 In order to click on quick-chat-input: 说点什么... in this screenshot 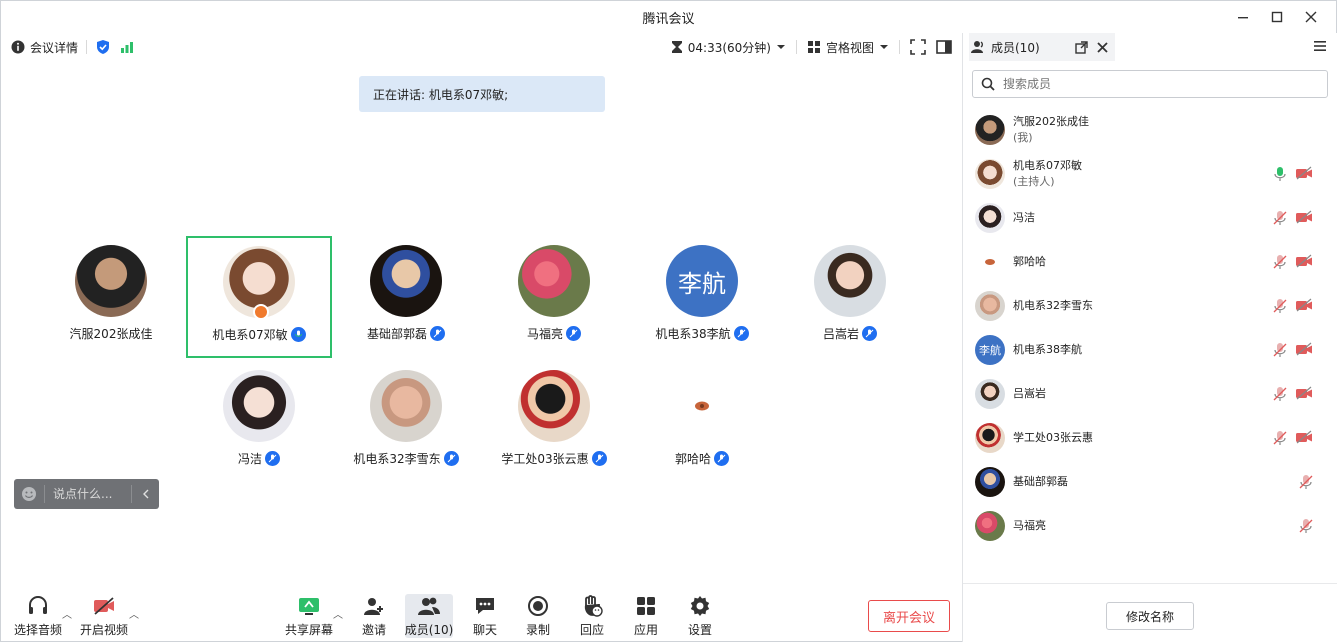, I will do `click(86, 494)`.